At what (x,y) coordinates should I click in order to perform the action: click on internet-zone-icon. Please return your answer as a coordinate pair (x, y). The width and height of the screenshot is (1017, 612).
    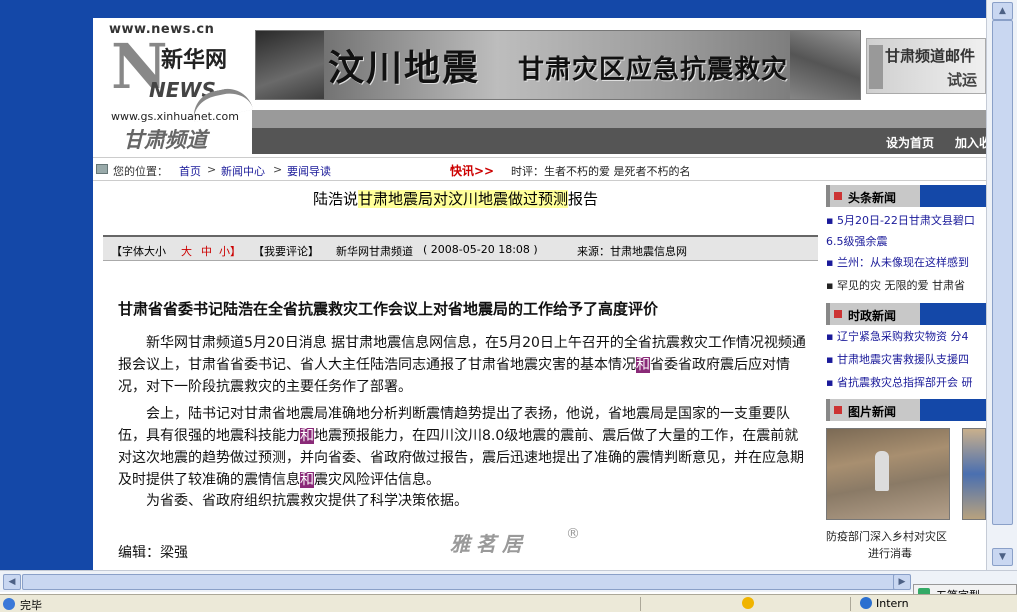
    Looking at the image, I should click on (866, 603).